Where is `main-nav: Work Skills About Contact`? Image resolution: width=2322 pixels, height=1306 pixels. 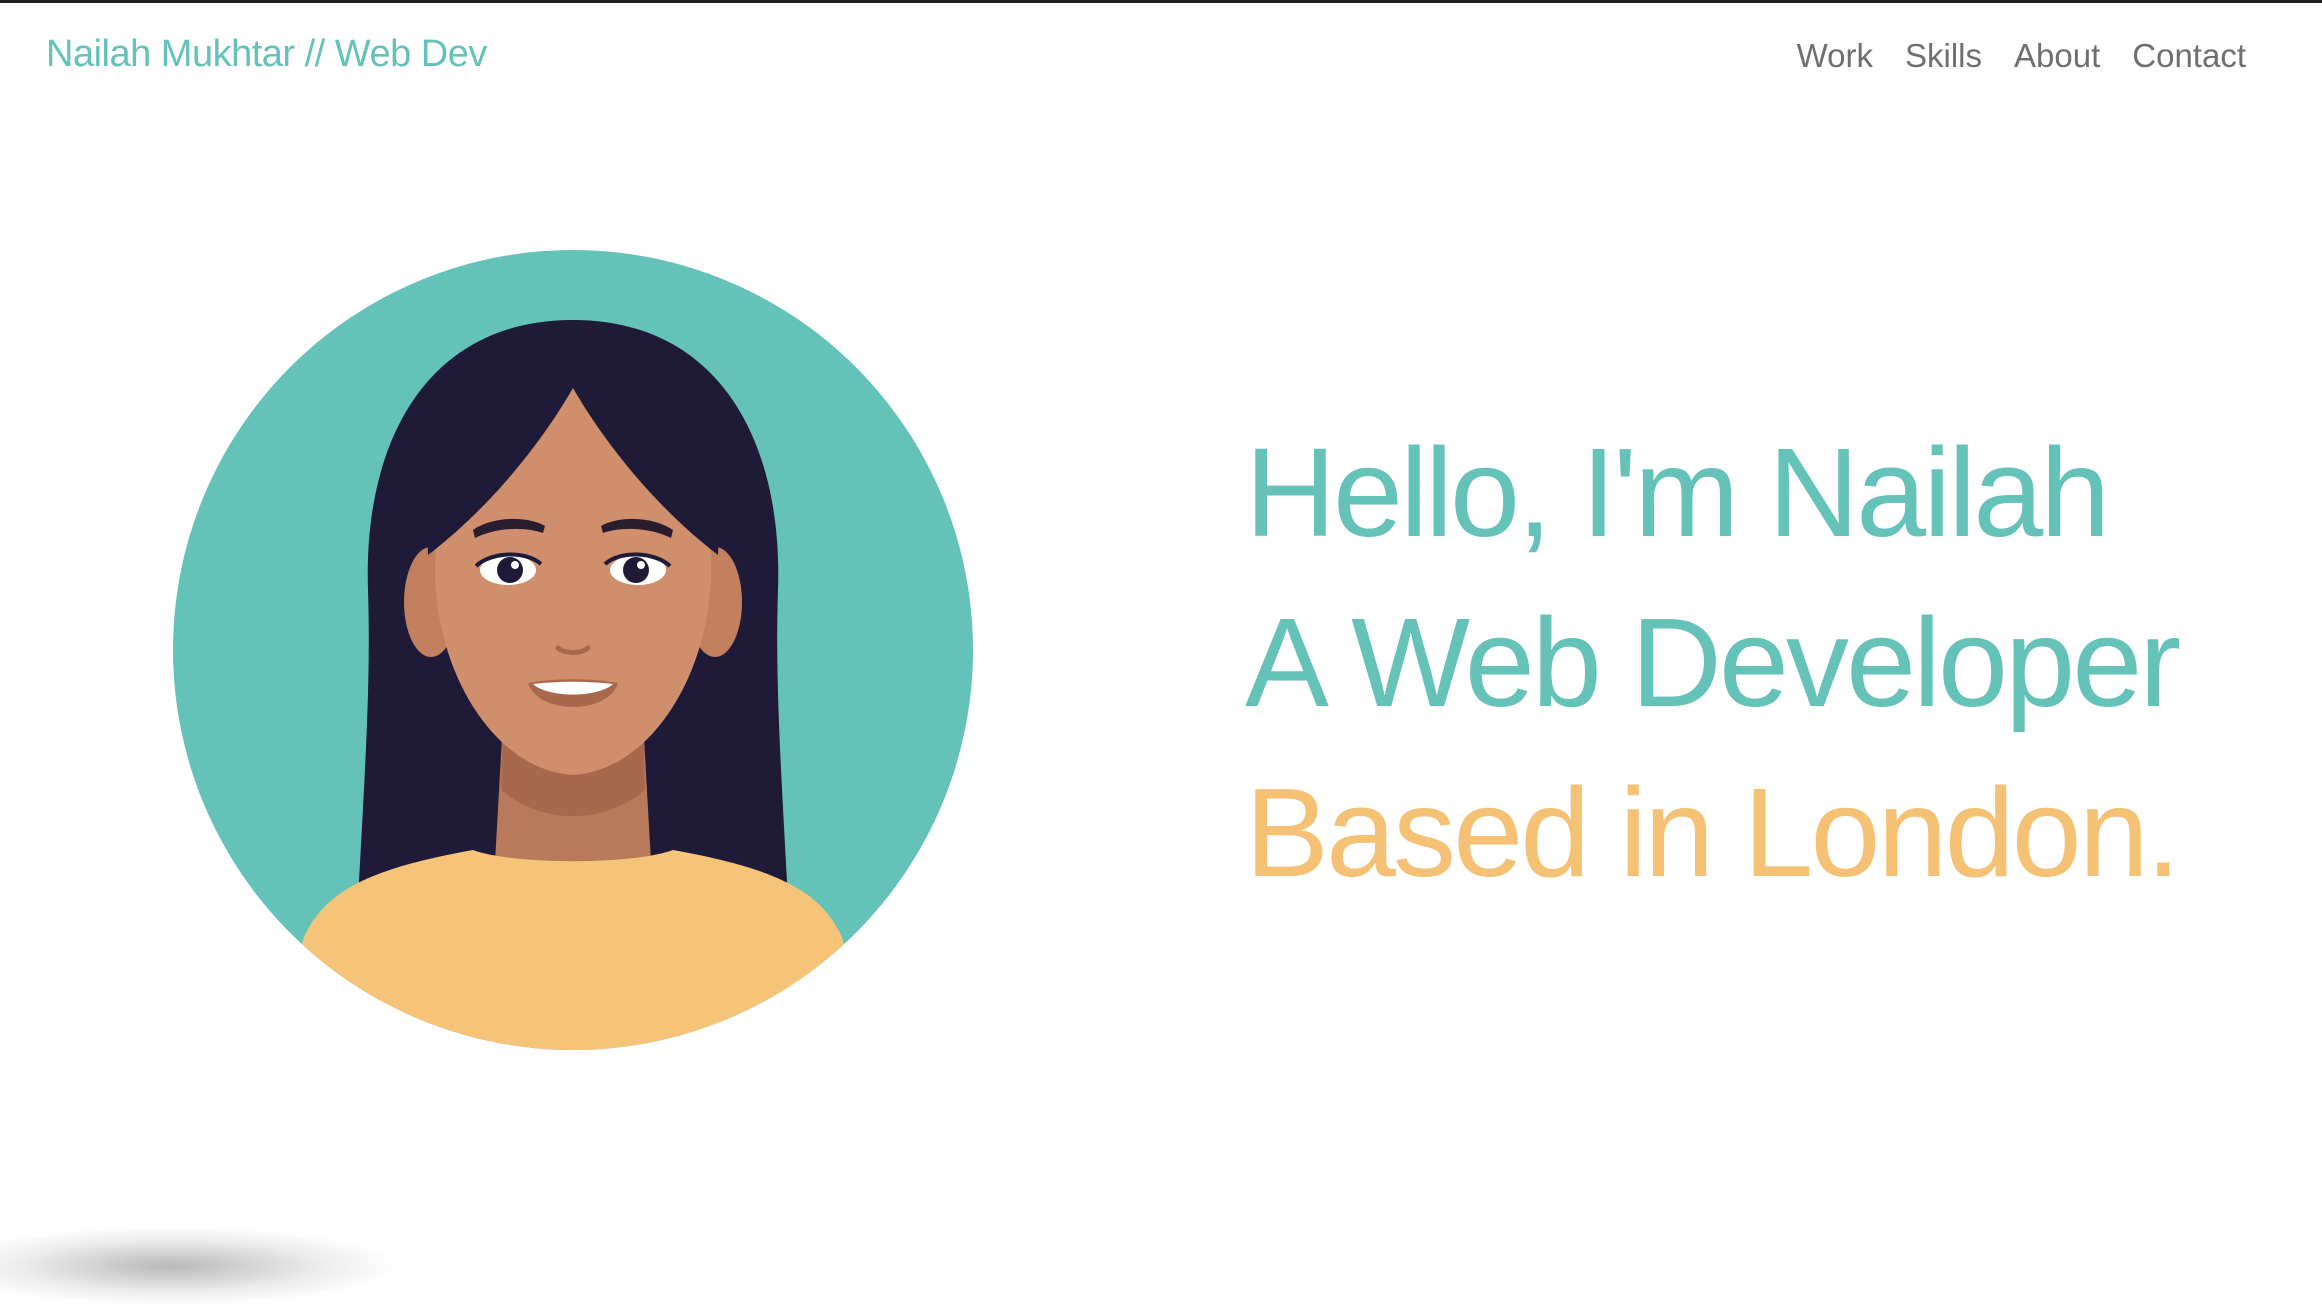
main-nav: Work Skills About Contact is located at coordinates (2021, 56).